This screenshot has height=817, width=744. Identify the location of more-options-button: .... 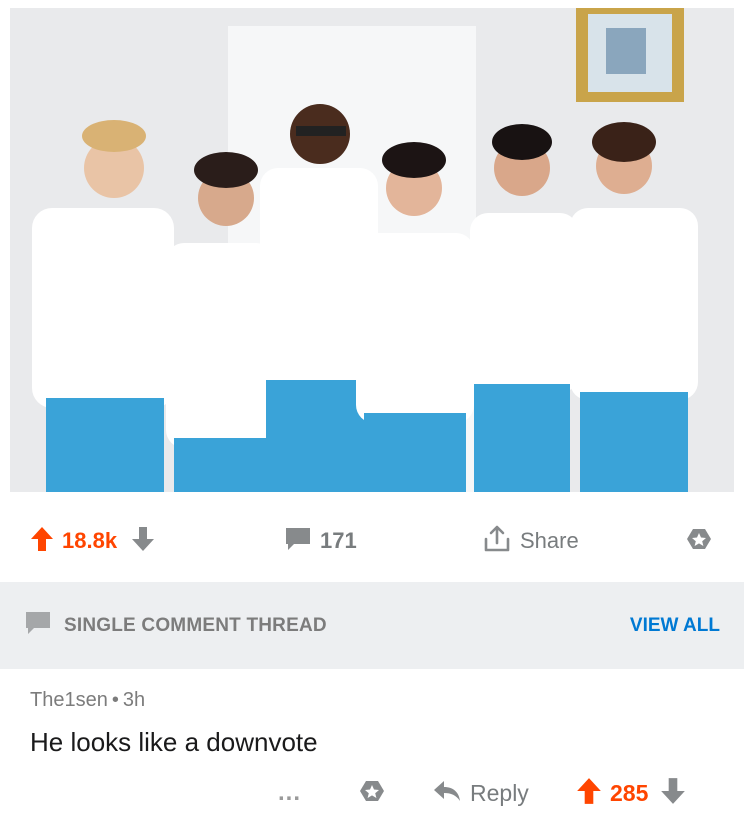
(289, 793).